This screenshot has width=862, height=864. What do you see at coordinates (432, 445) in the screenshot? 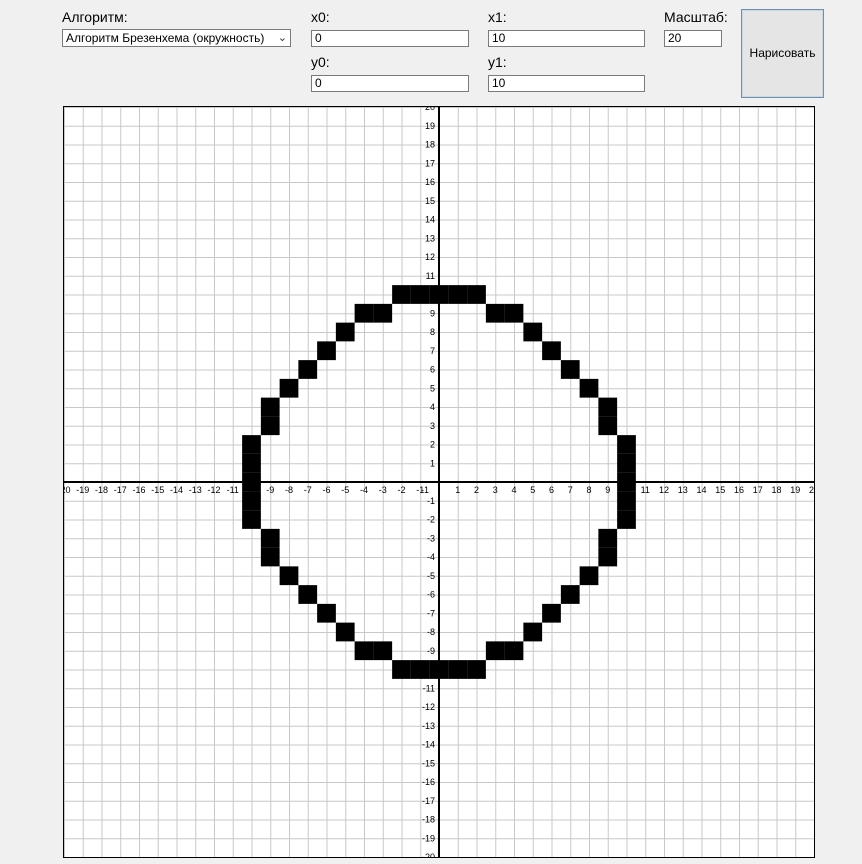
I see `y-tick-label: 2` at bounding box center [432, 445].